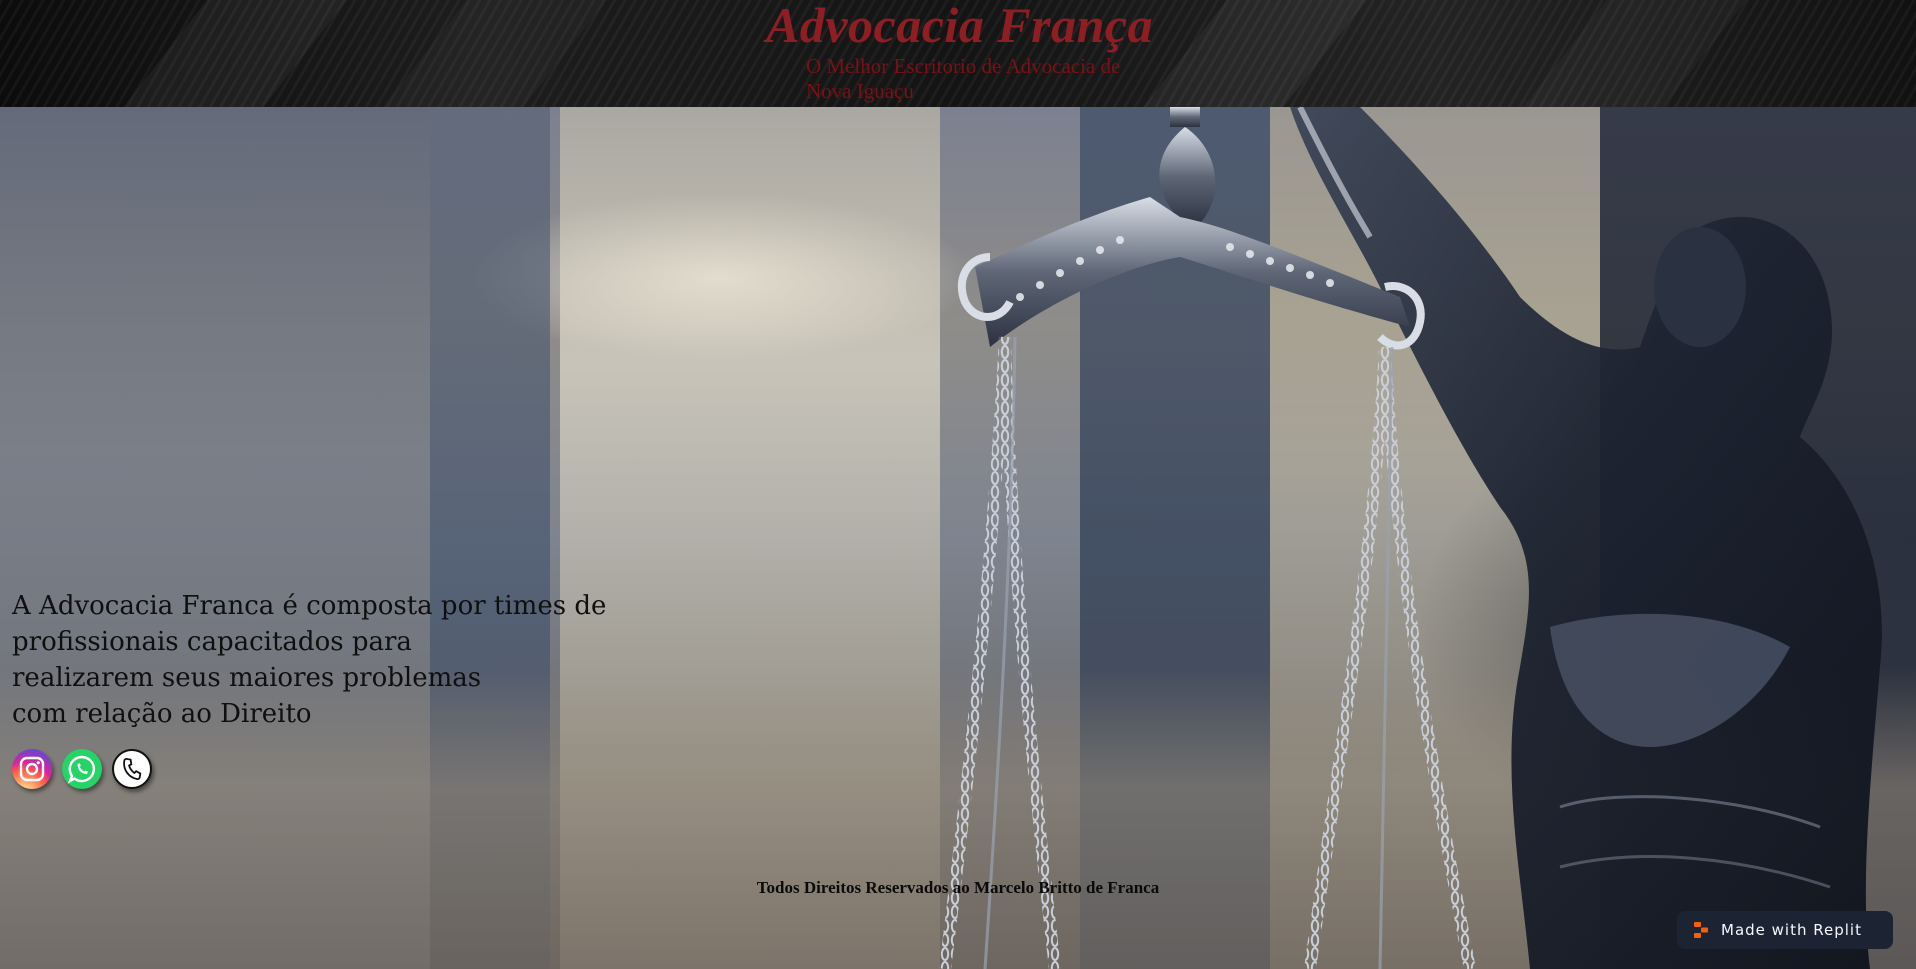 Image resolution: width=1916 pixels, height=969 pixels. I want to click on whatsapp-icon, so click(81, 769).